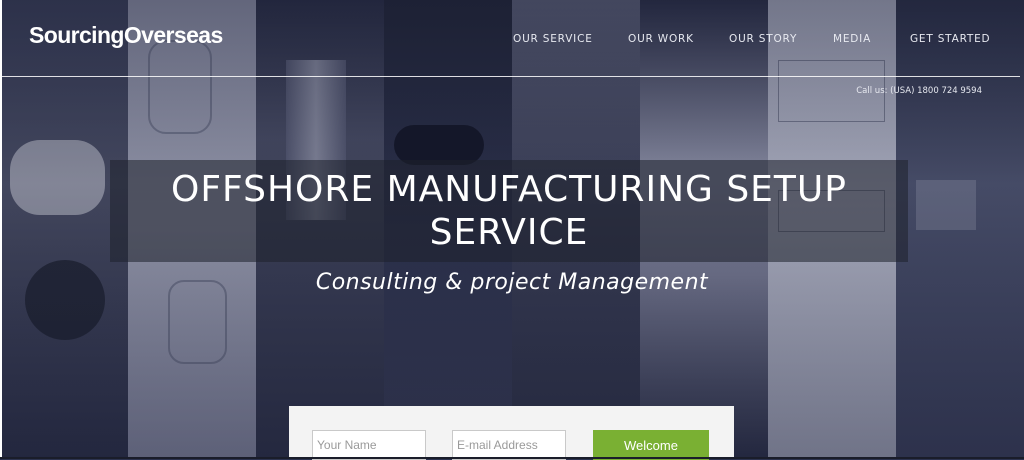 The width and height of the screenshot is (1024, 460). I want to click on phone-contact: Call us: (USA) 1800 724 9594, so click(919, 91).